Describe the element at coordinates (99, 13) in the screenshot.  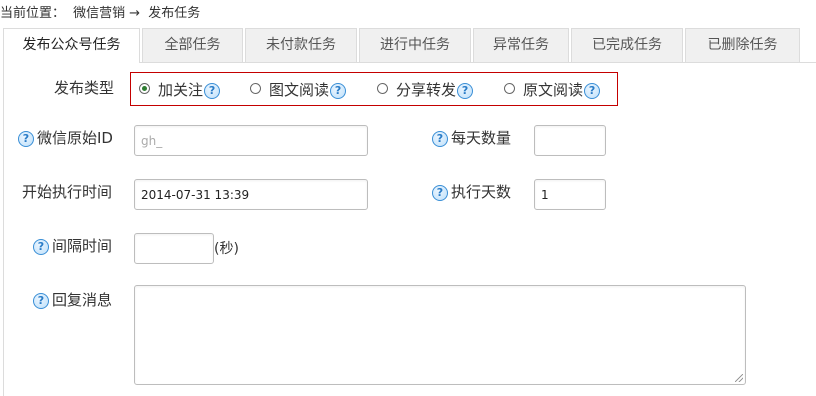
I see `breadcrumb-section: 微信营销` at that location.